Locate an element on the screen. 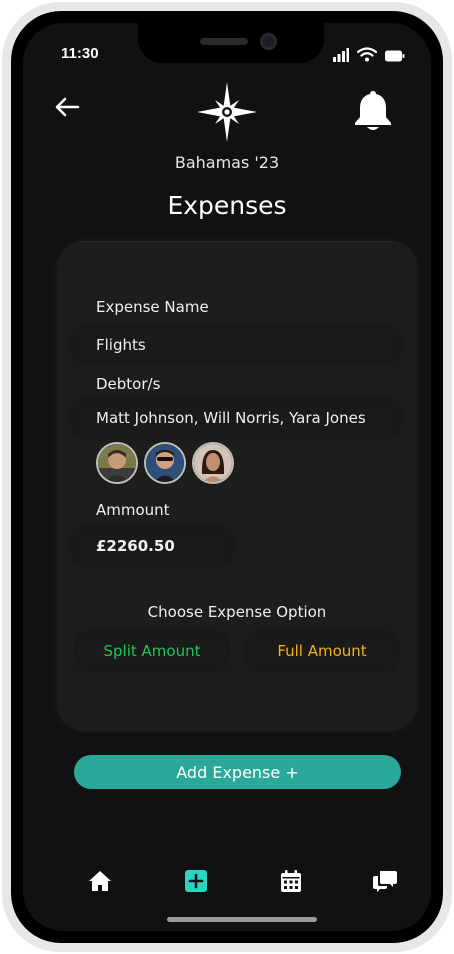  bell-icon is located at coordinates (373, 110).